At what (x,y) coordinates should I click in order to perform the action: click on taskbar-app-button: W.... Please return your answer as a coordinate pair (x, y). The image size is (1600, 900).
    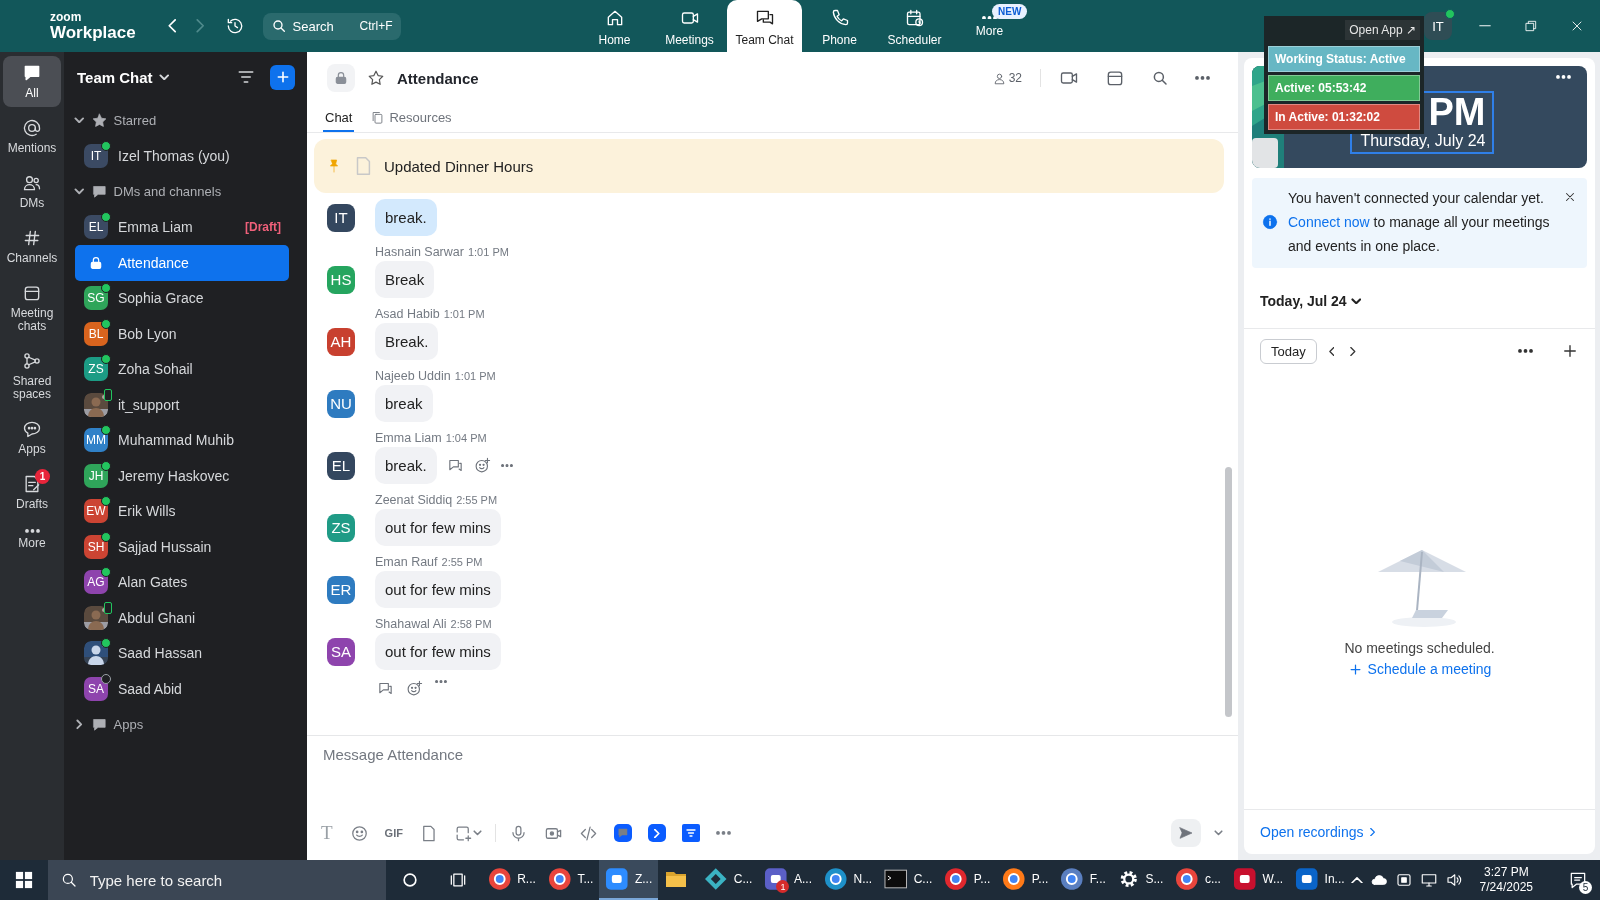
    Looking at the image, I should click on (1258, 880).